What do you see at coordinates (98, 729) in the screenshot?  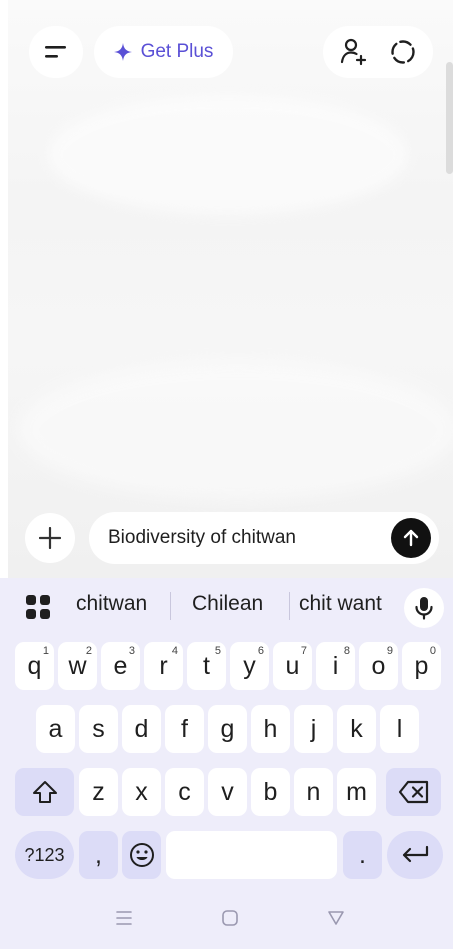 I see `key-s: s` at bounding box center [98, 729].